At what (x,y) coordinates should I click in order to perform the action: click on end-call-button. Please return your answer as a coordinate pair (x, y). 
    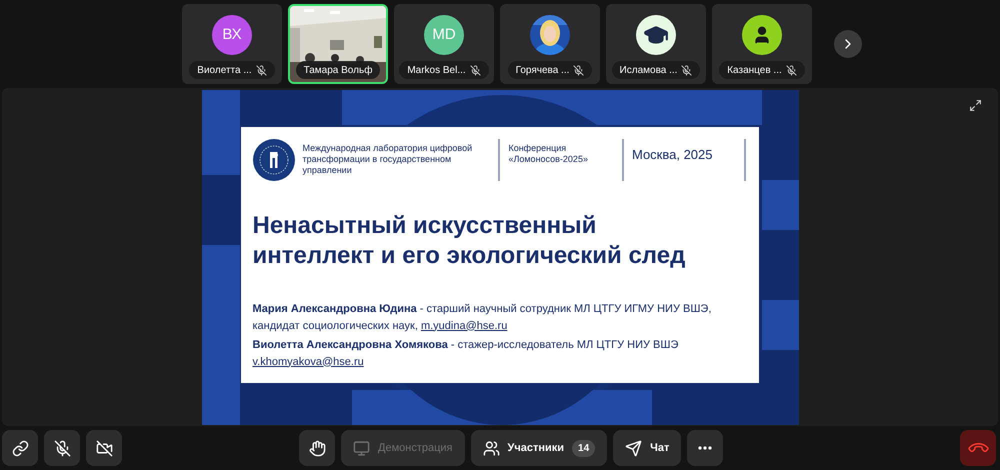
    Looking at the image, I should click on (978, 448).